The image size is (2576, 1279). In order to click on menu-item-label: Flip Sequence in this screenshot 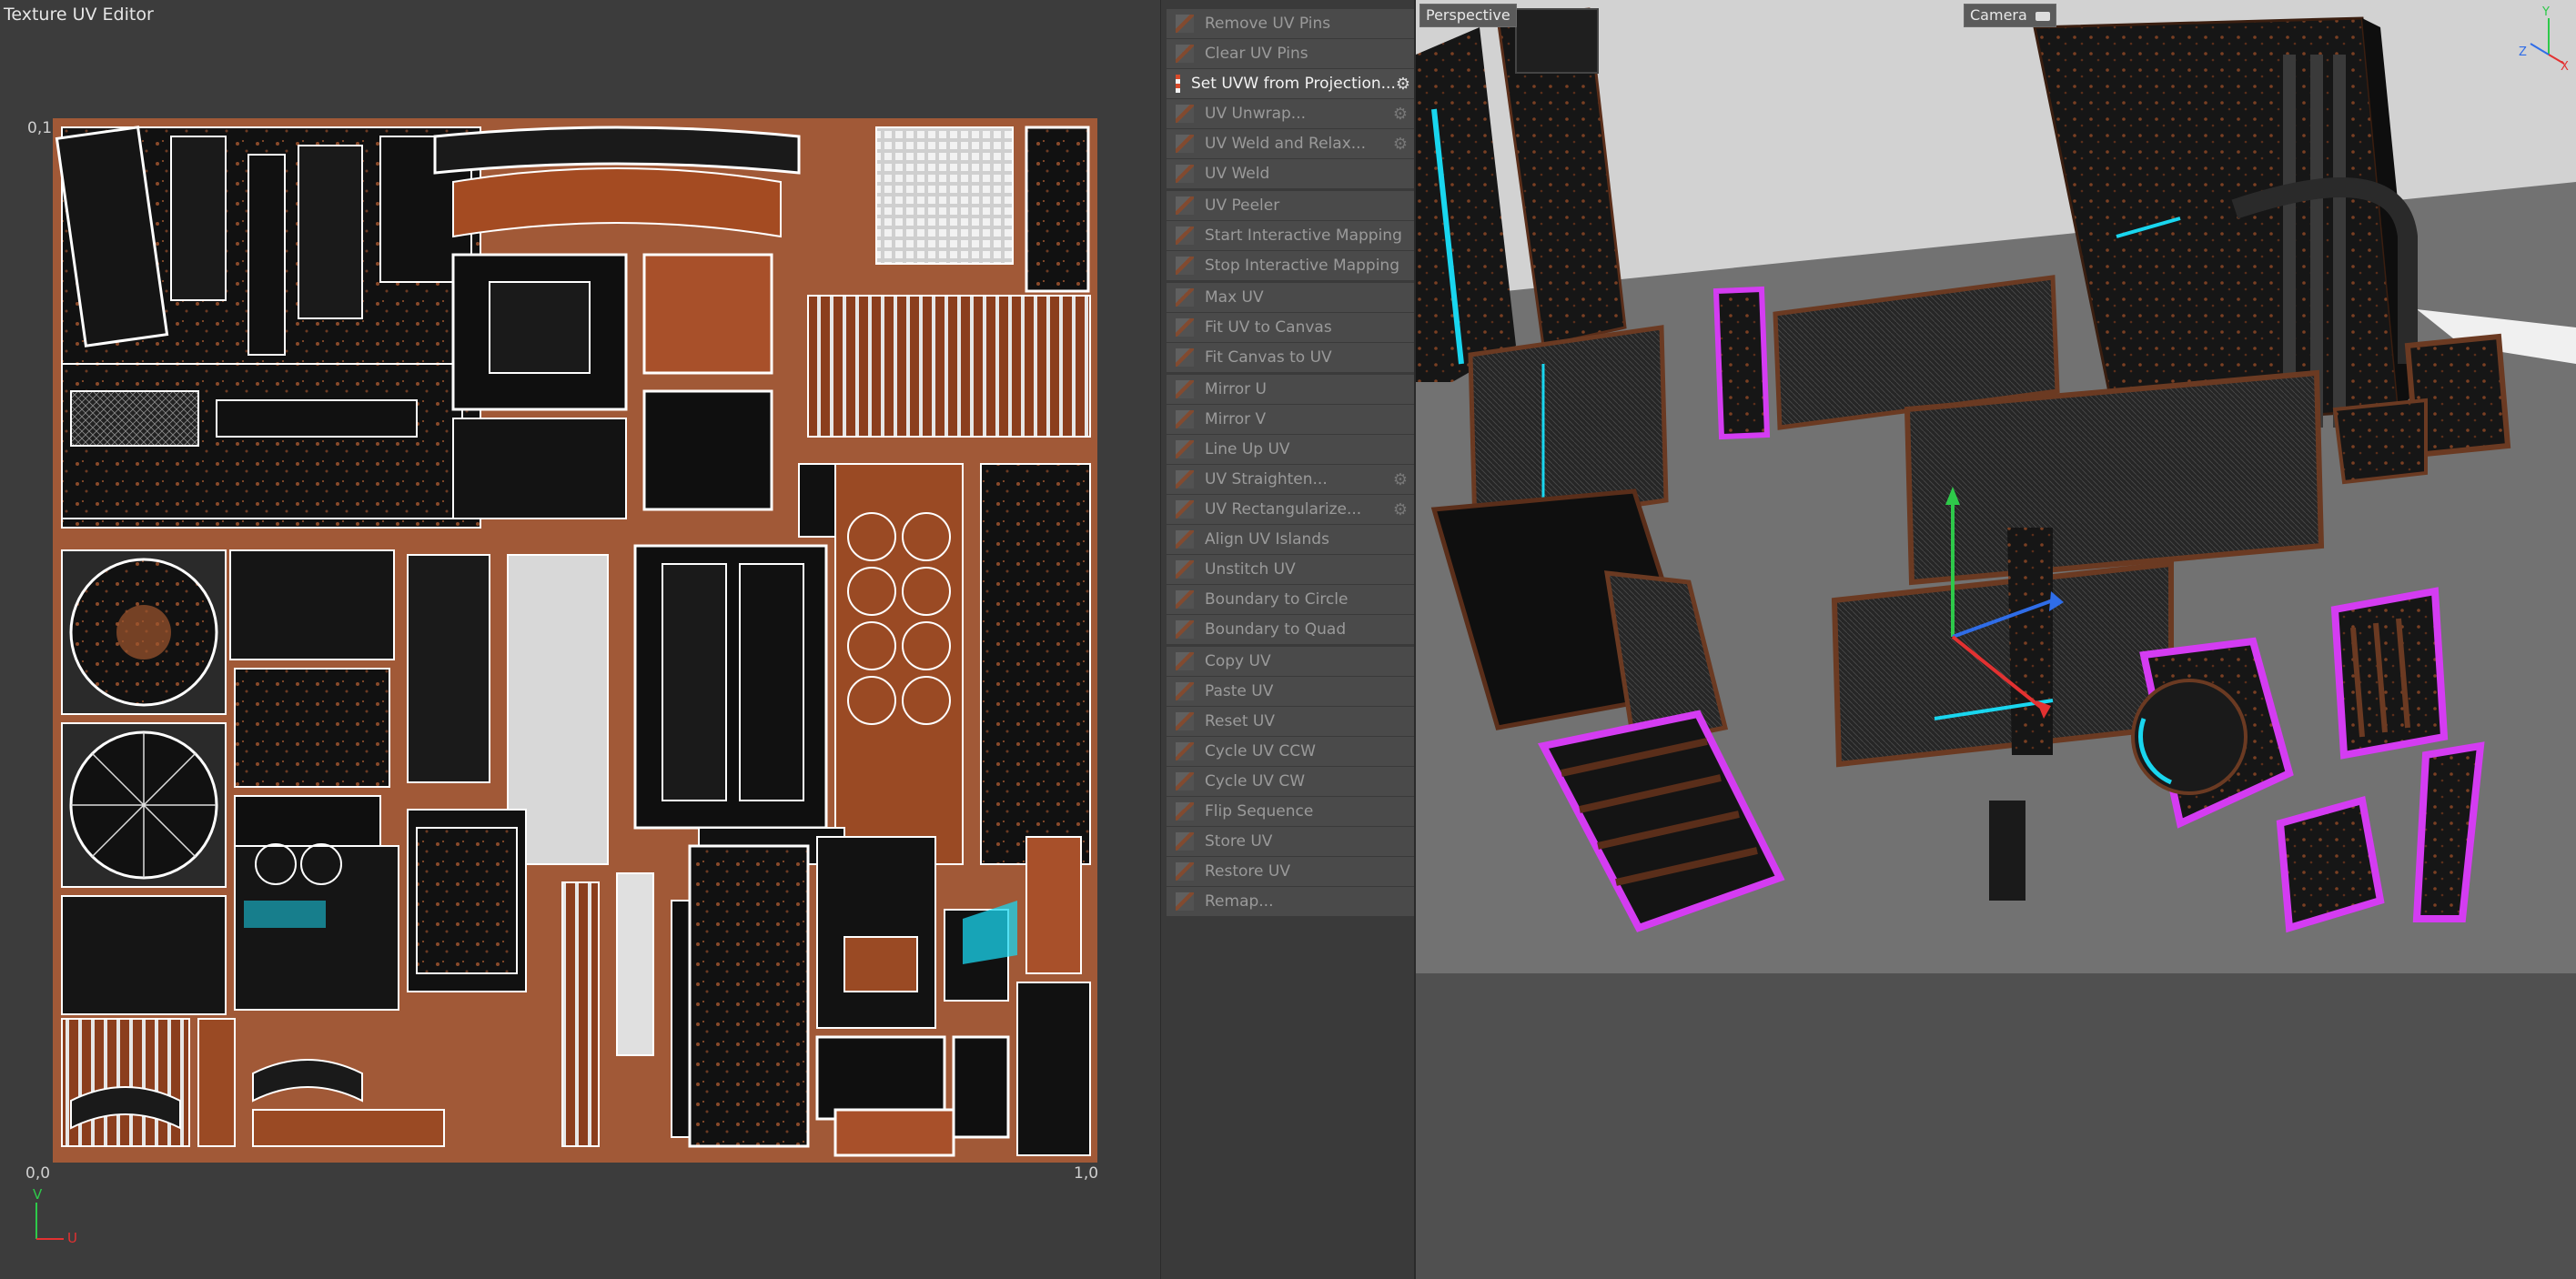, I will do `click(1259, 812)`.